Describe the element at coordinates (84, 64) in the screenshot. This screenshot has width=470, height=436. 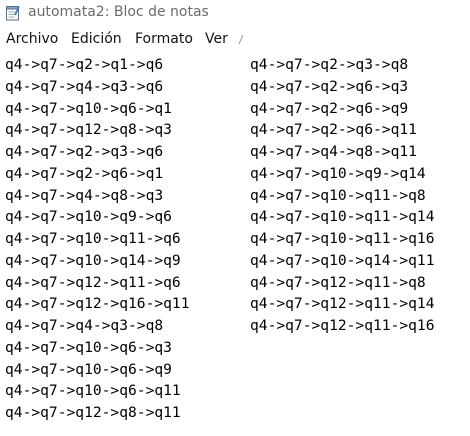
I see `text-line: q4->q7->q2->q1->q6` at that location.